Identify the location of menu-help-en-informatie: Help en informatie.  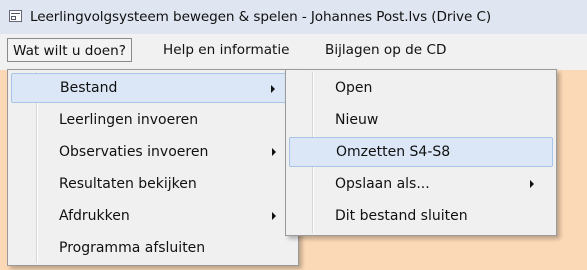
(226, 50).